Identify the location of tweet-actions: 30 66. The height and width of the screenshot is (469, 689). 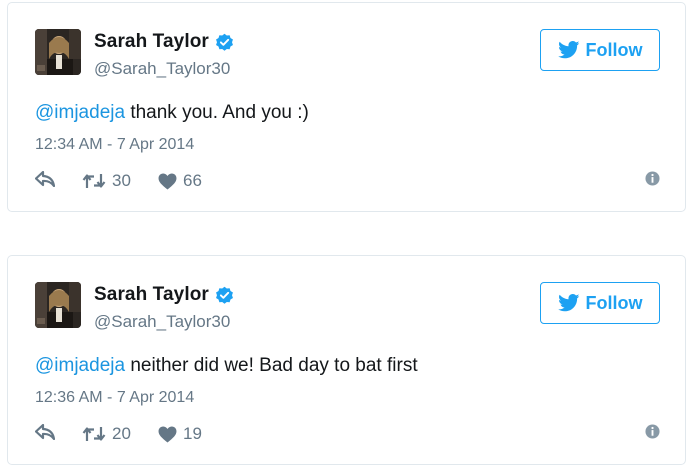
(347, 183).